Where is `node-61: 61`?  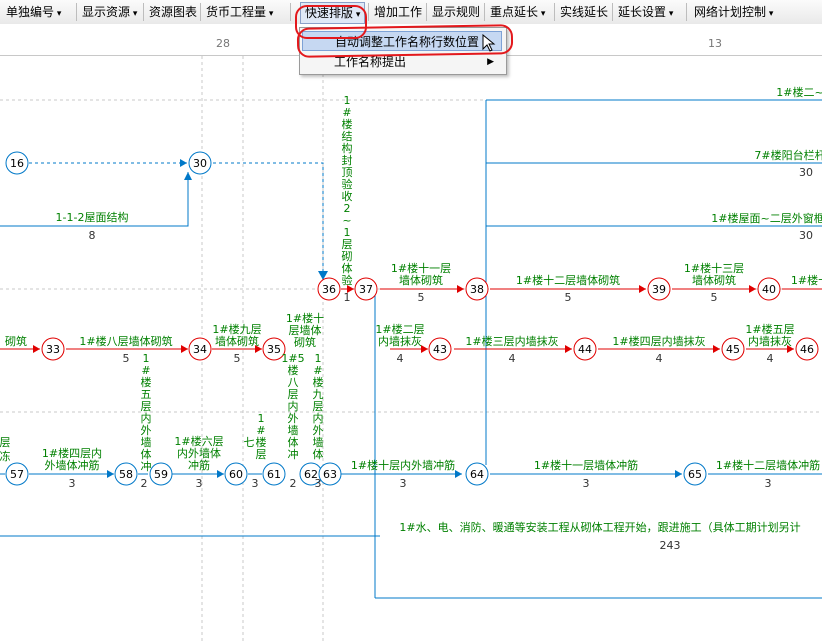
node-61: 61 is located at coordinates (274, 474).